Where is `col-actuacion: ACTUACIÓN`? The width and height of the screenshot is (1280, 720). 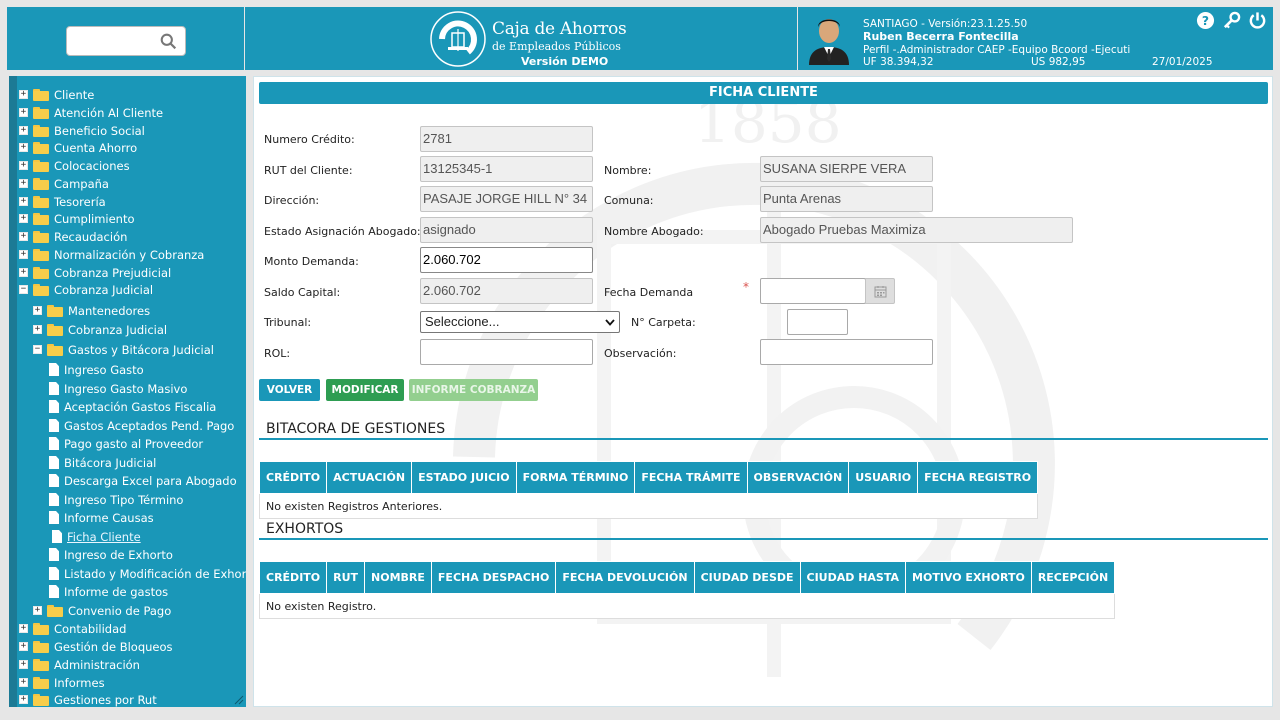 col-actuacion: ACTUACIÓN is located at coordinates (369, 477).